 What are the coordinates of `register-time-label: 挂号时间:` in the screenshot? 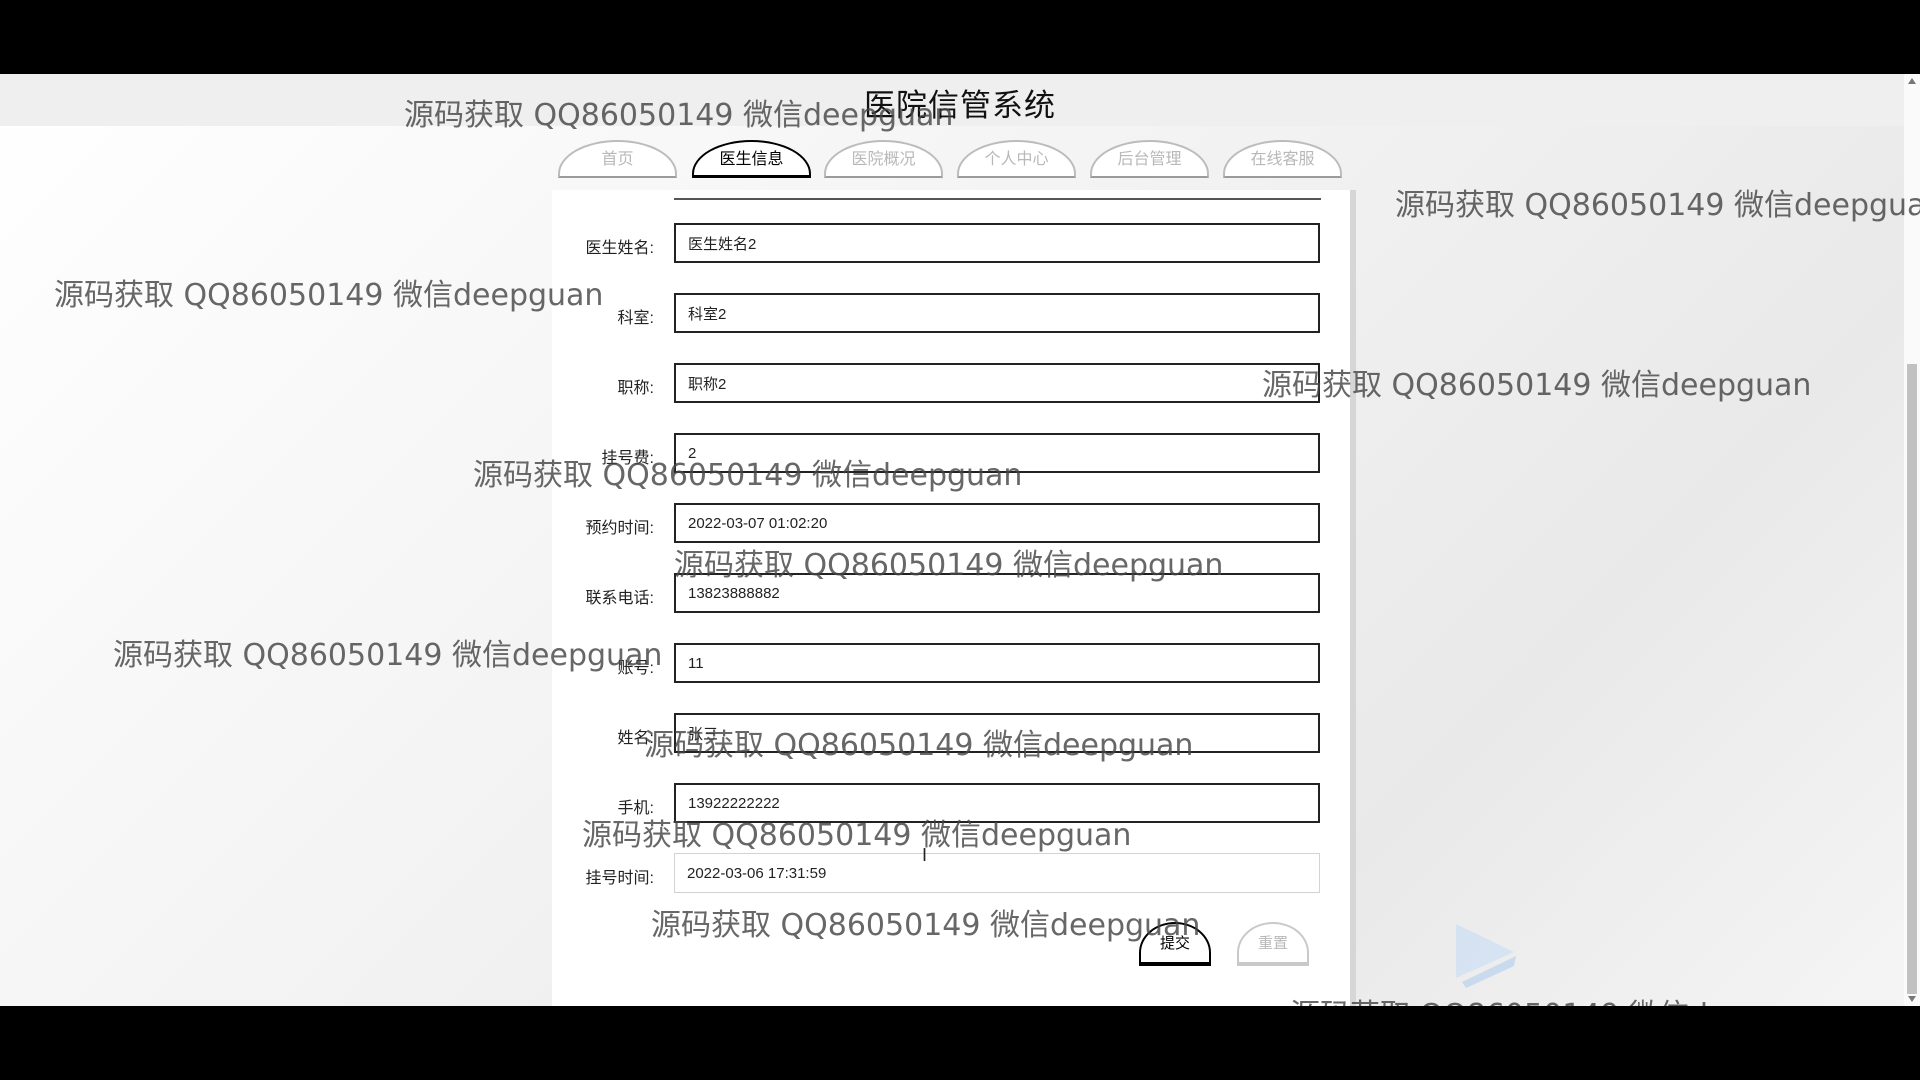 It's located at (619, 878).